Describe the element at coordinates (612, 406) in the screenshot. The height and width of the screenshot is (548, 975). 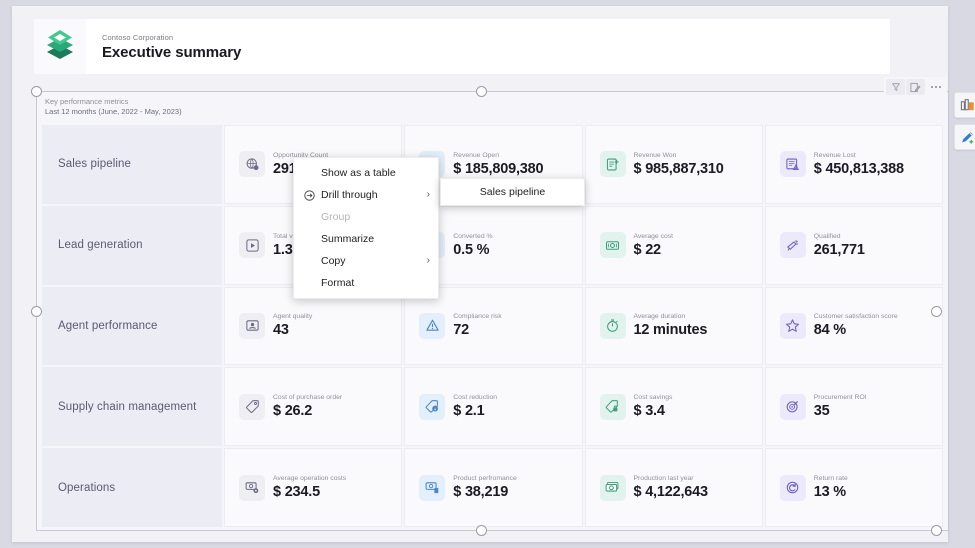
I see `tag-lock-icon` at that location.